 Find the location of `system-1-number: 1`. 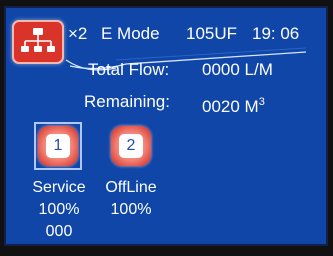

system-1-number: 1 is located at coordinates (58, 146).